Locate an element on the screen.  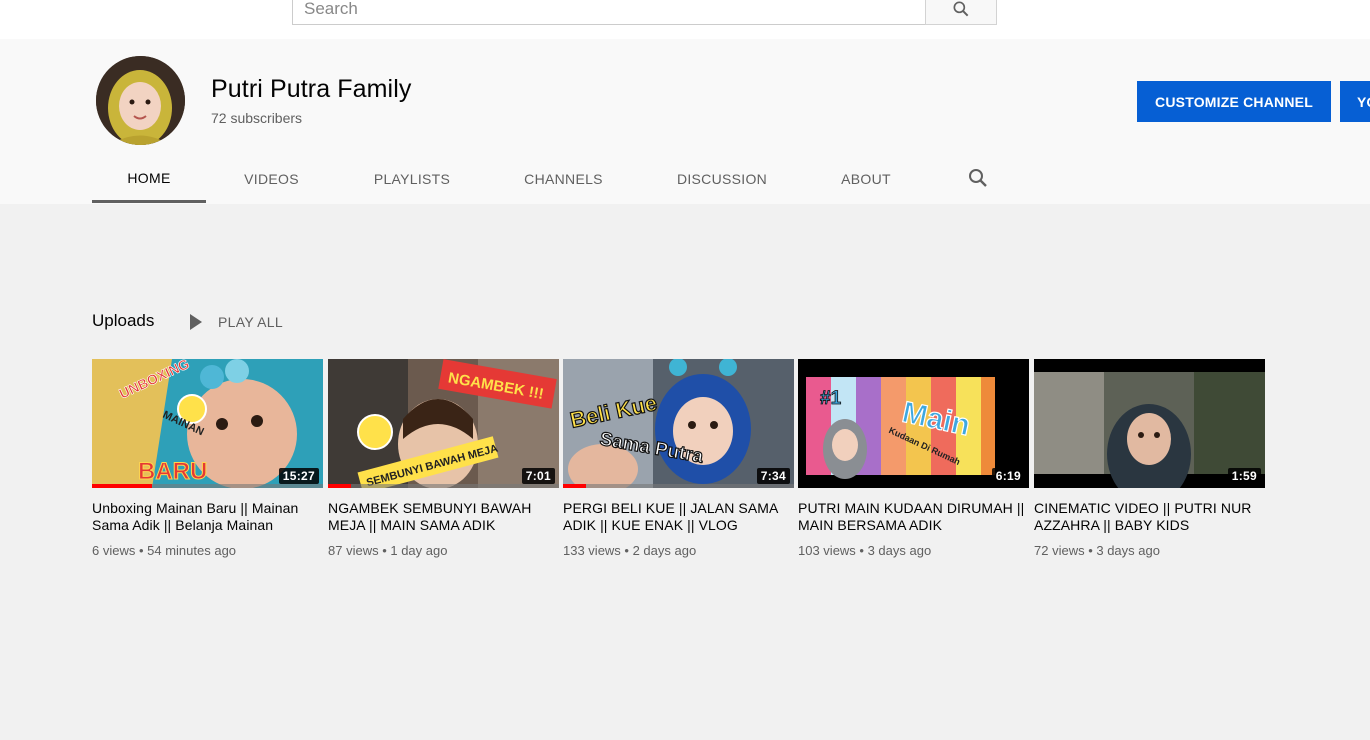
video-meta: 87 views • 1 day ago is located at coordinates (388, 550).